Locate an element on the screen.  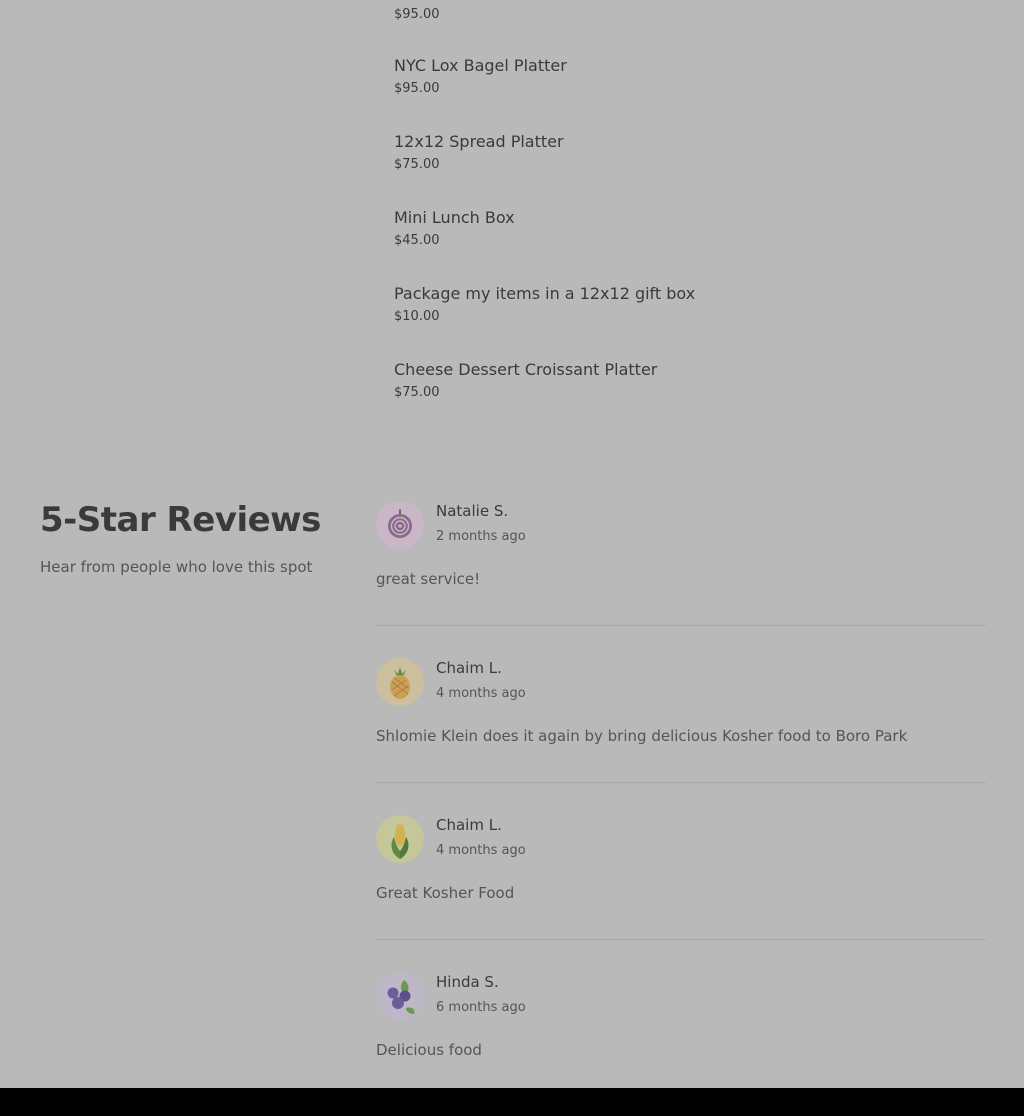
review-text: great service! is located at coordinates (428, 579).